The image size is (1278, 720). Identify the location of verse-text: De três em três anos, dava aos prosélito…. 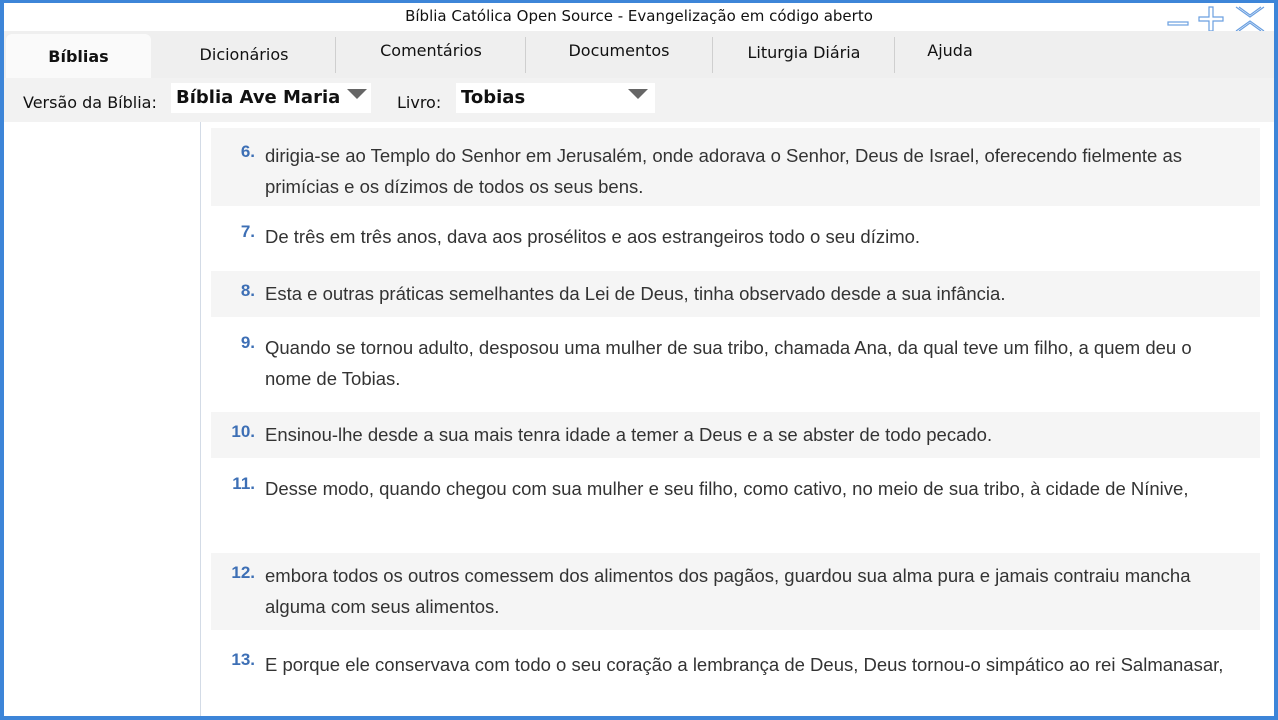
(593, 236).